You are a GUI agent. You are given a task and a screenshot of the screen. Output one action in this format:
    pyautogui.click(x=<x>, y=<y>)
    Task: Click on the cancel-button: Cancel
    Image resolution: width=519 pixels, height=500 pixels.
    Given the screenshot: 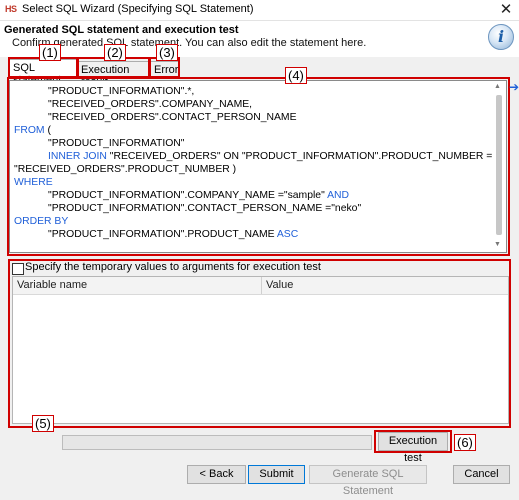 What is the action you would take?
    pyautogui.click(x=481, y=474)
    